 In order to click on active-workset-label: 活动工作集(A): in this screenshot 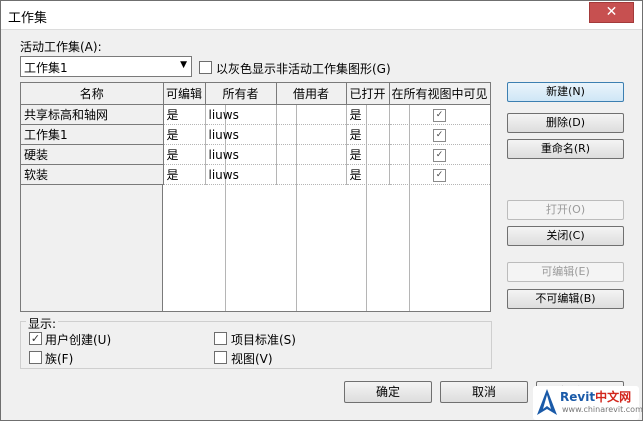, I will do `click(61, 47)`.